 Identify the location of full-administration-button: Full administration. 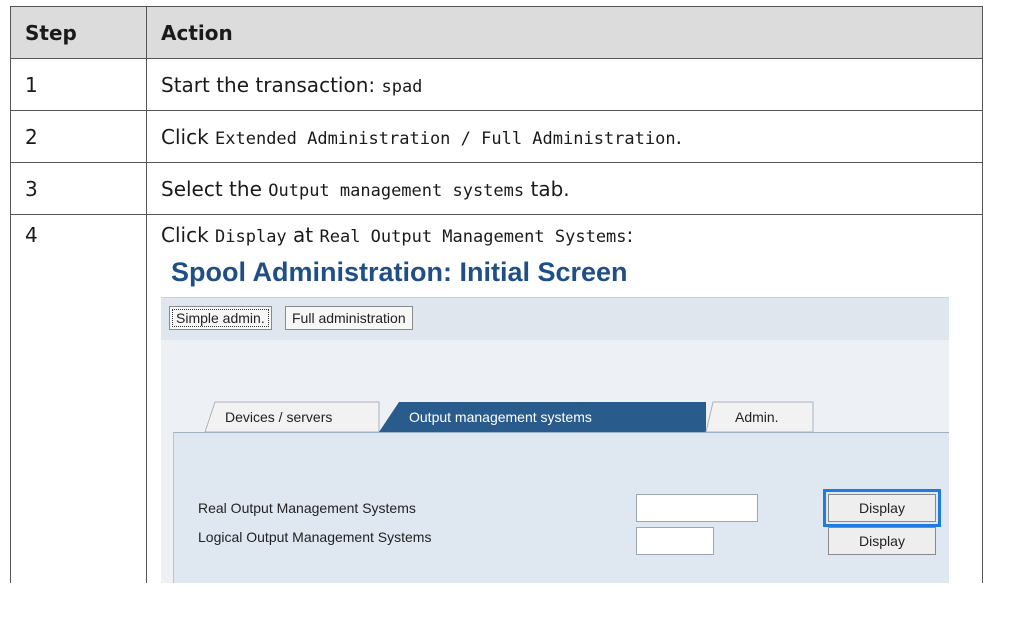
(349, 318).